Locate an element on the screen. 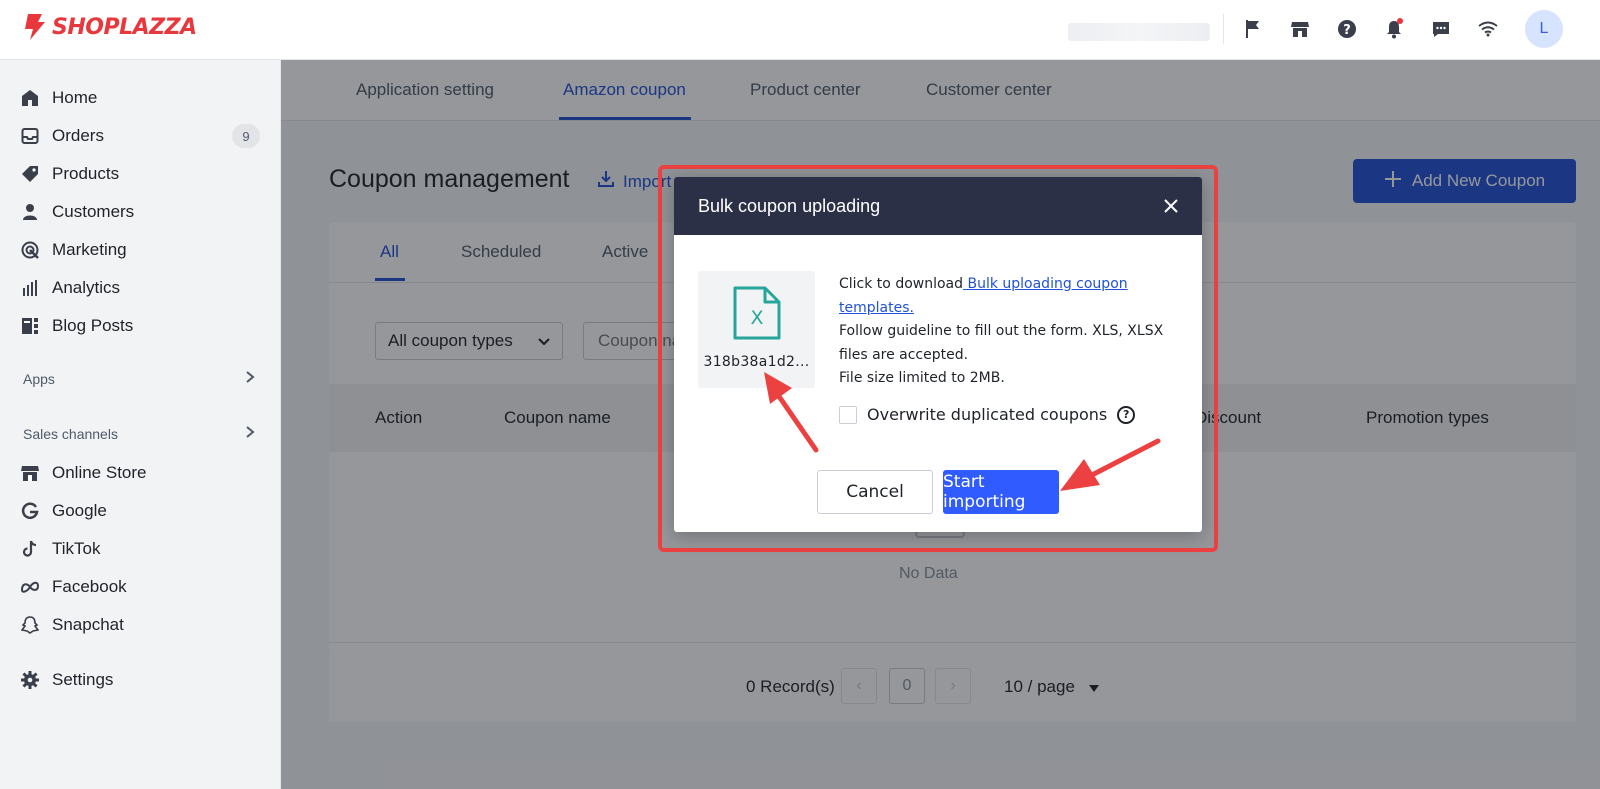  ghost-icon is located at coordinates (30, 625).